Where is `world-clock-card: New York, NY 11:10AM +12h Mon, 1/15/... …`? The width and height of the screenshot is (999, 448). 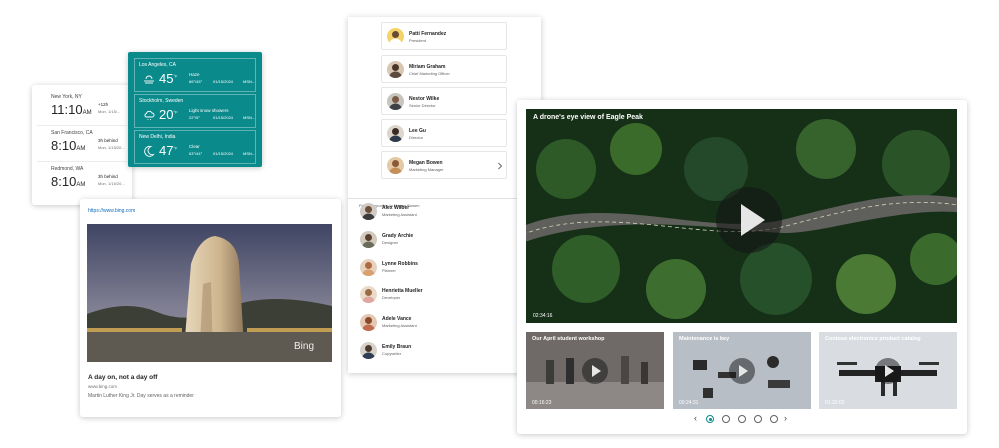
world-clock-card: New York, NY 11:10AM +12h Mon, 1/15/... … is located at coordinates (82, 145).